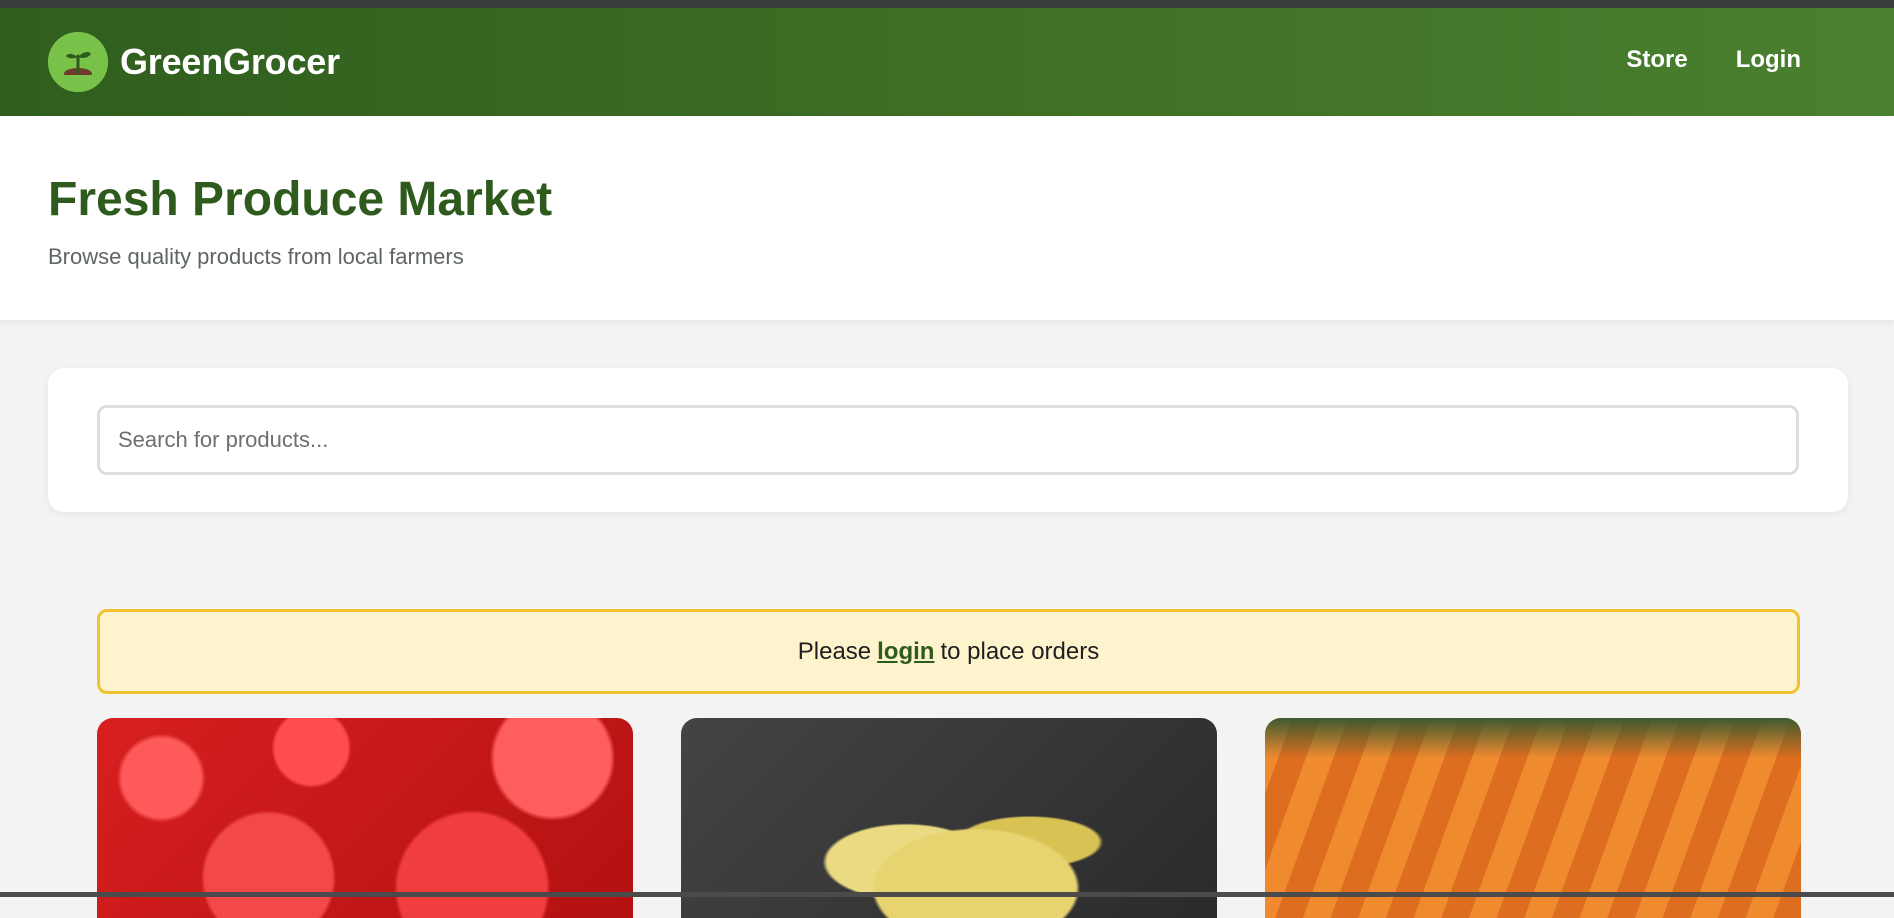 This screenshot has height=918, width=1894. What do you see at coordinates (834, 651) in the screenshot?
I see `notice-prefix: Please` at bounding box center [834, 651].